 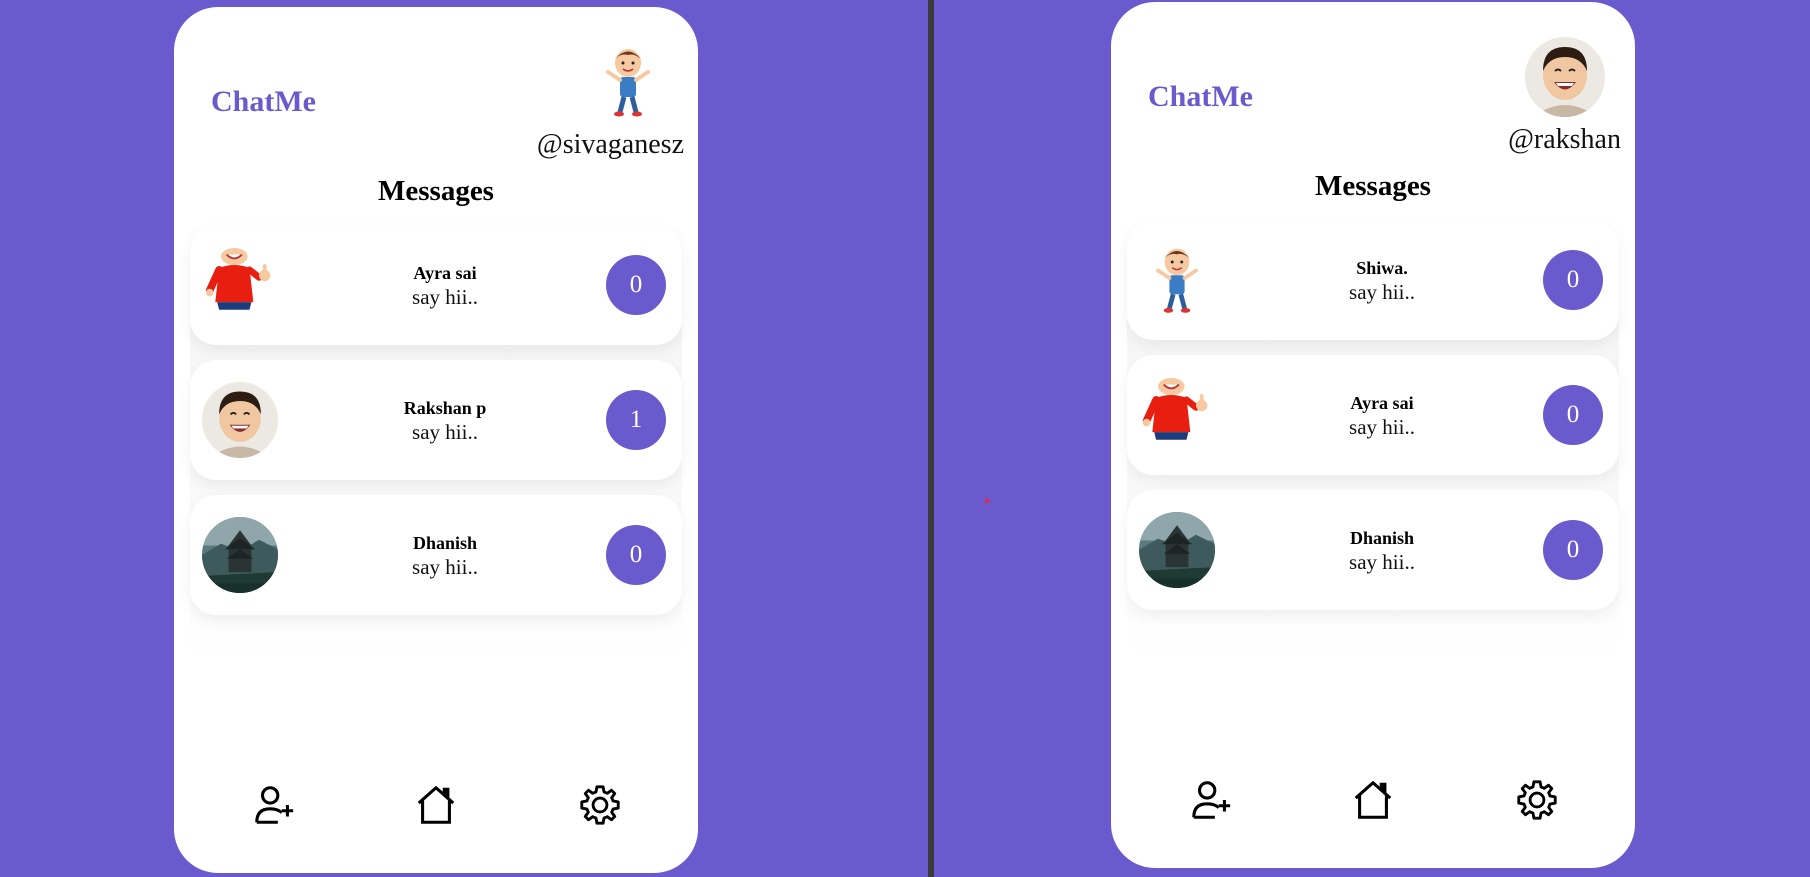 I want to click on cursor-dot, so click(x=987, y=501).